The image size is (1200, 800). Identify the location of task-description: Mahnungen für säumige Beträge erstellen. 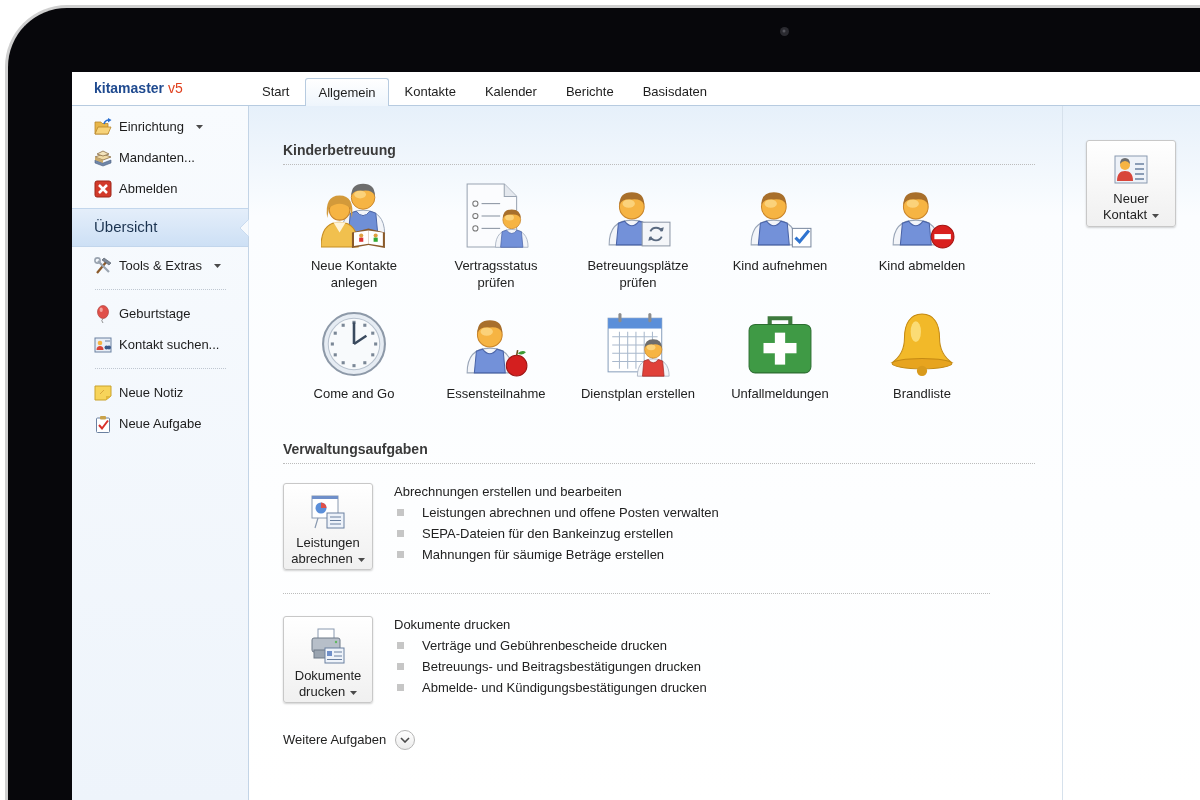
(543, 554).